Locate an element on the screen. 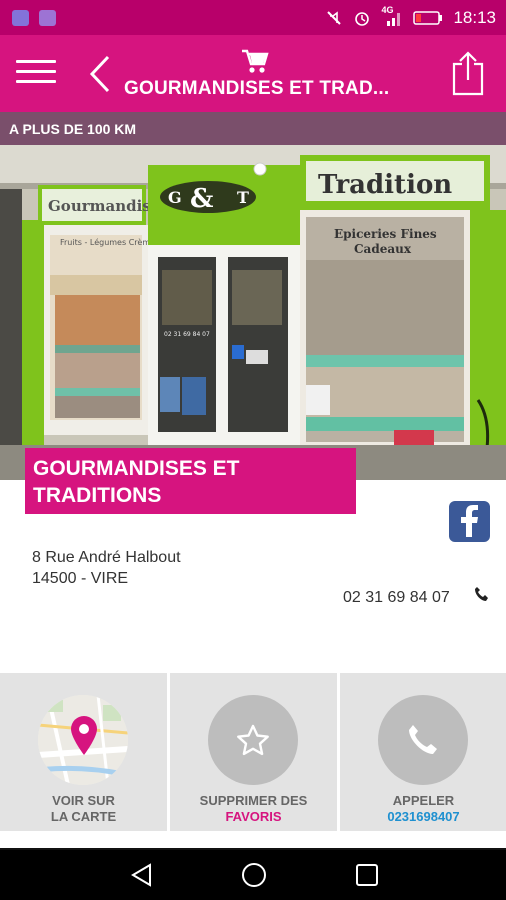 This screenshot has width=506, height=900. view-on-map-button: VOIR SUR LA CARTE is located at coordinates (83, 752).